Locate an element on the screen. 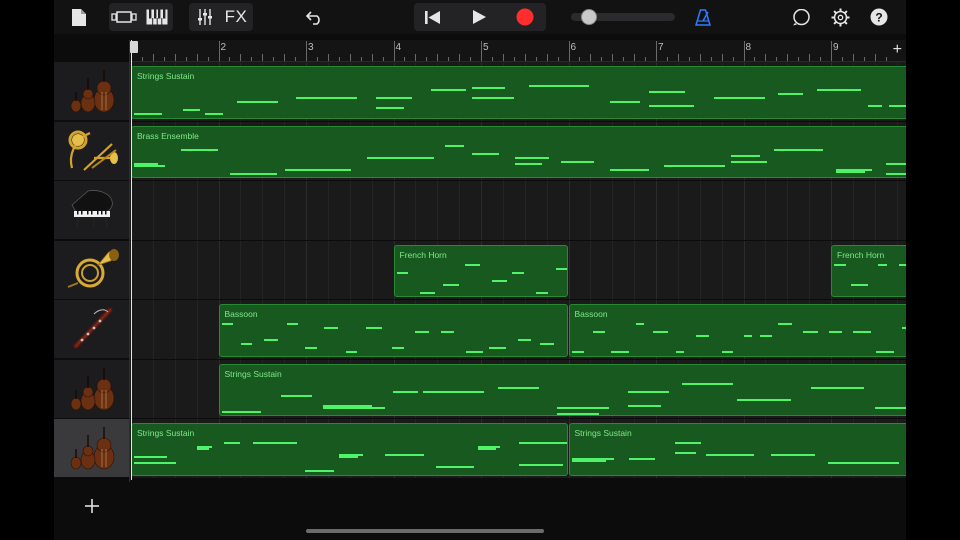  add-section-button: + is located at coordinates (897, 50).